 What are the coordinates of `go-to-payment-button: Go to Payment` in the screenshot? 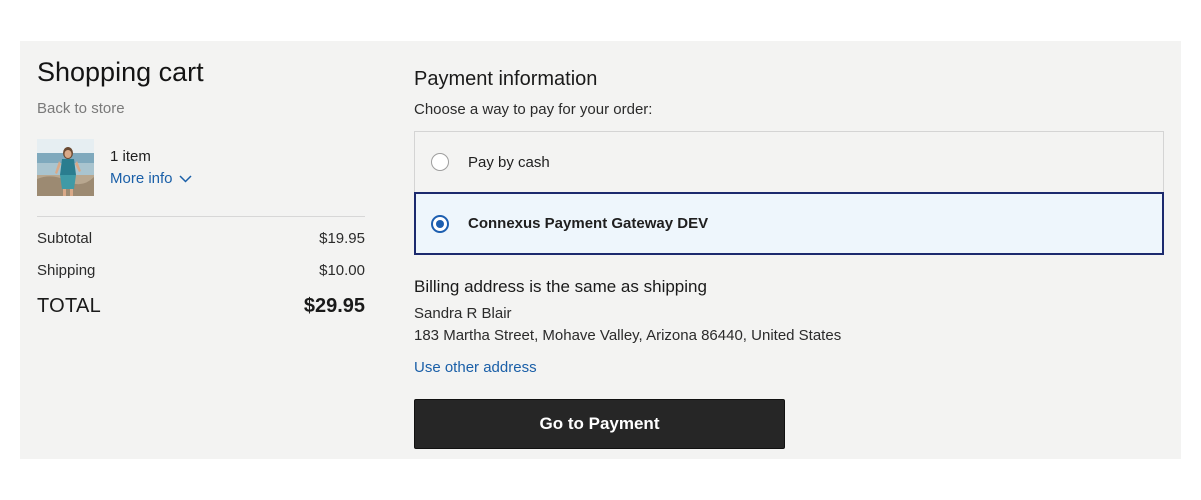 It's located at (599, 424).